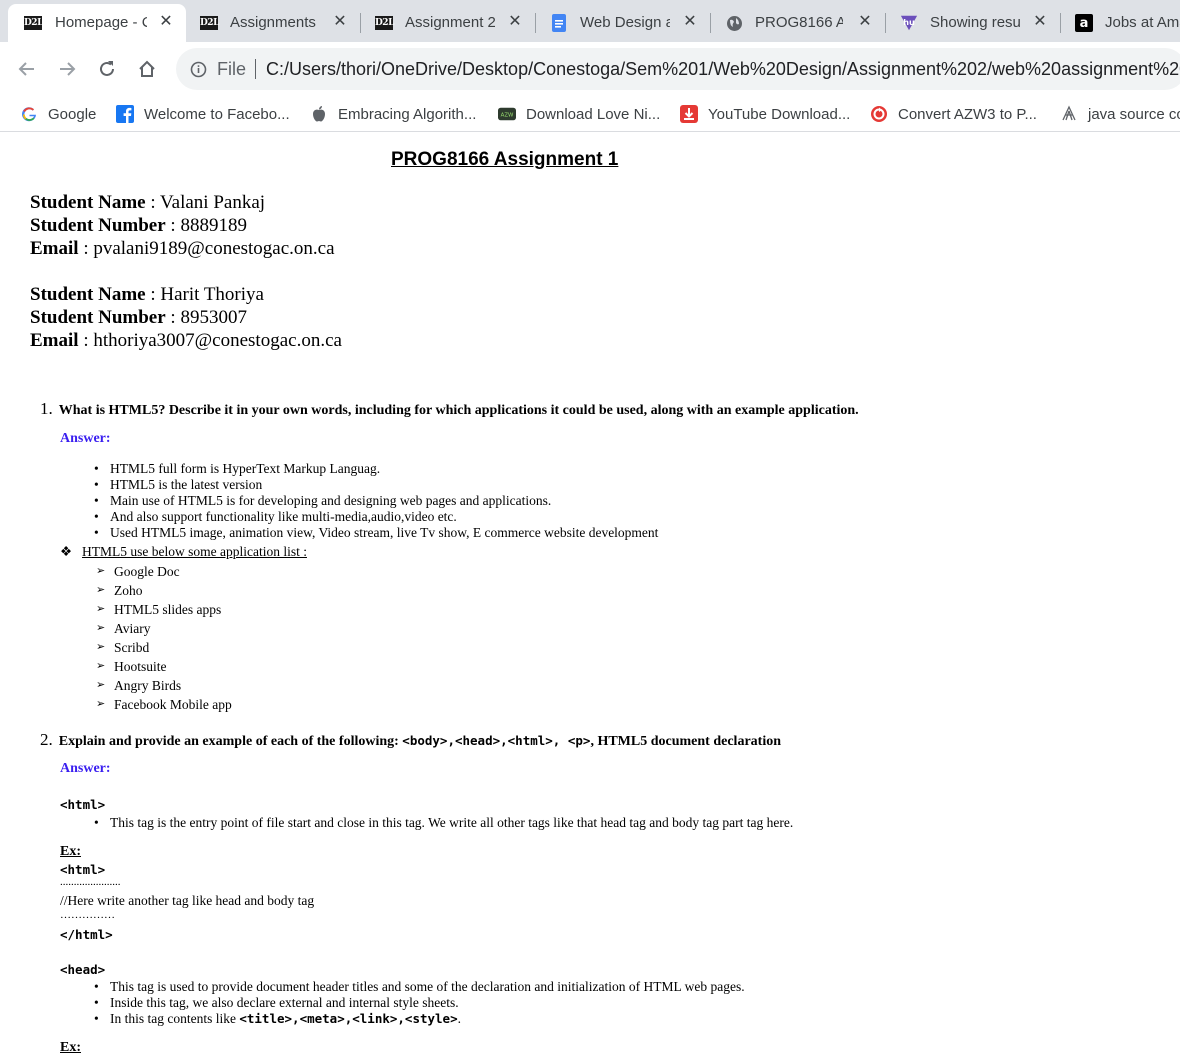 This screenshot has width=1180, height=1061. I want to click on info-icon, so click(198, 69).